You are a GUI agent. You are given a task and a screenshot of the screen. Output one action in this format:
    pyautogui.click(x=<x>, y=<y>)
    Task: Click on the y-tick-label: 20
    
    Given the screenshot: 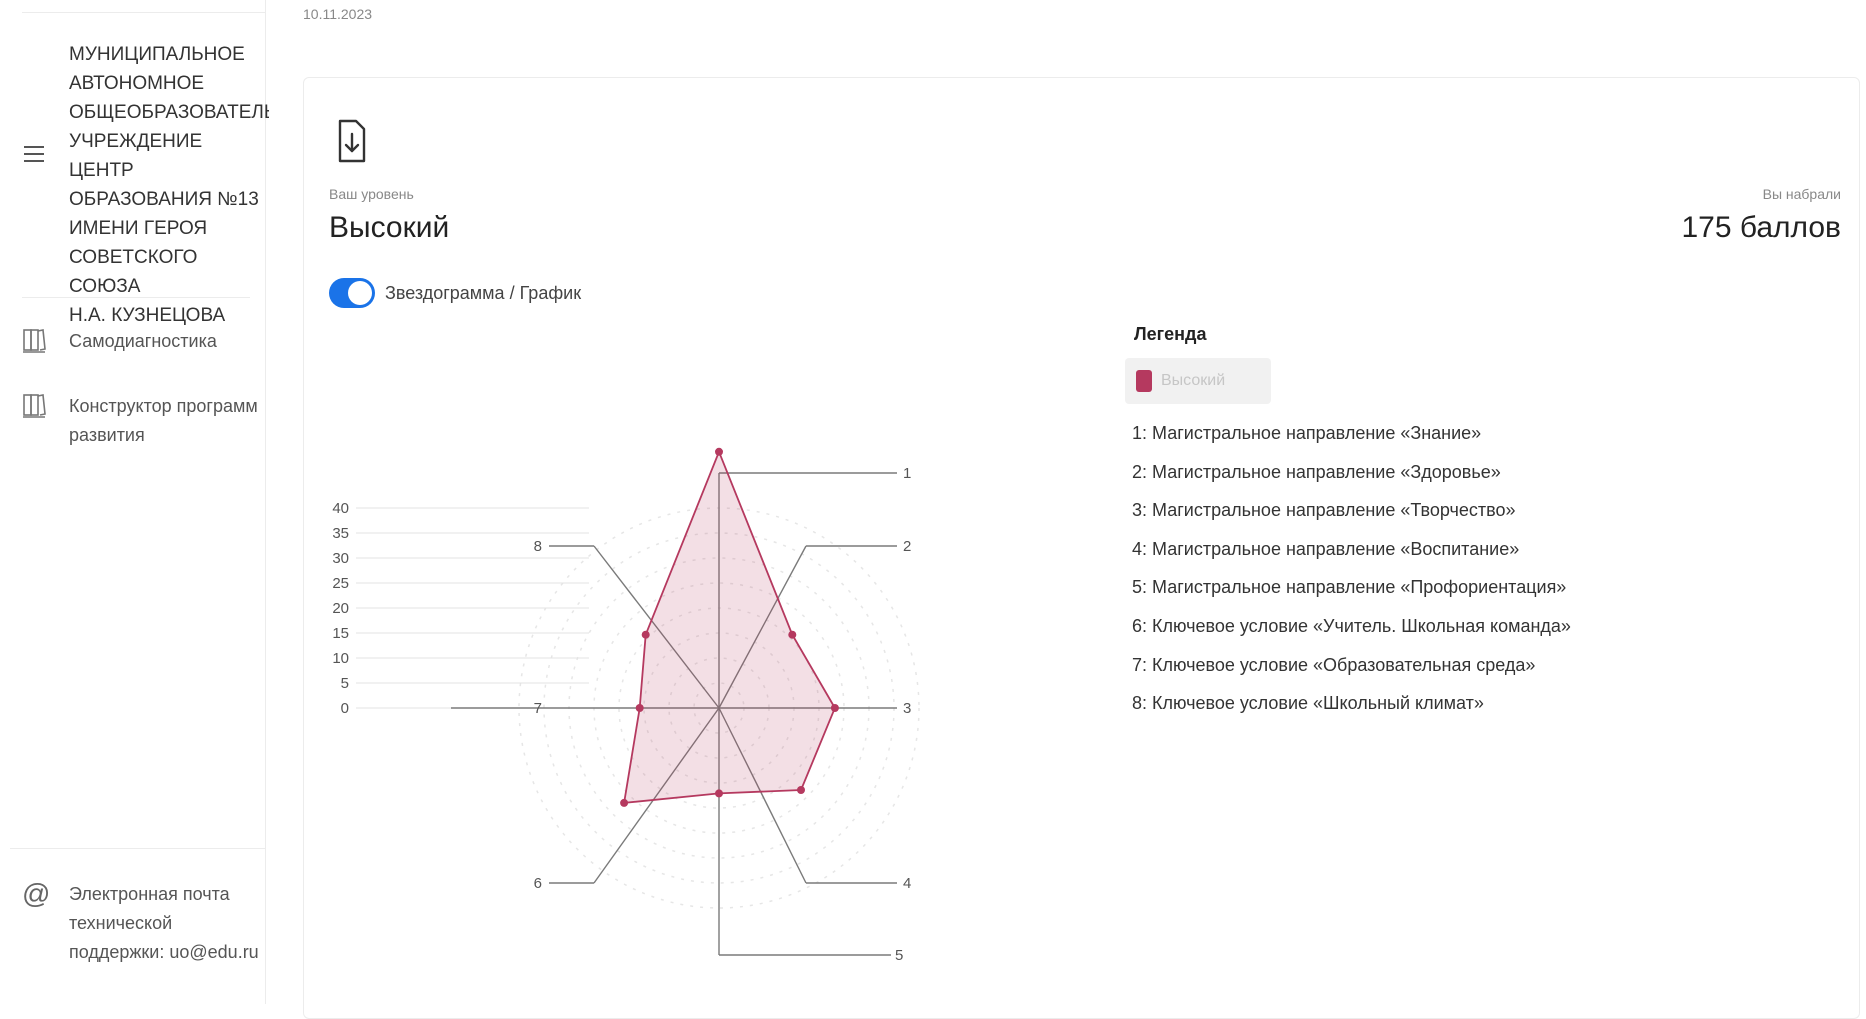 What is the action you would take?
    pyautogui.click(x=340, y=608)
    